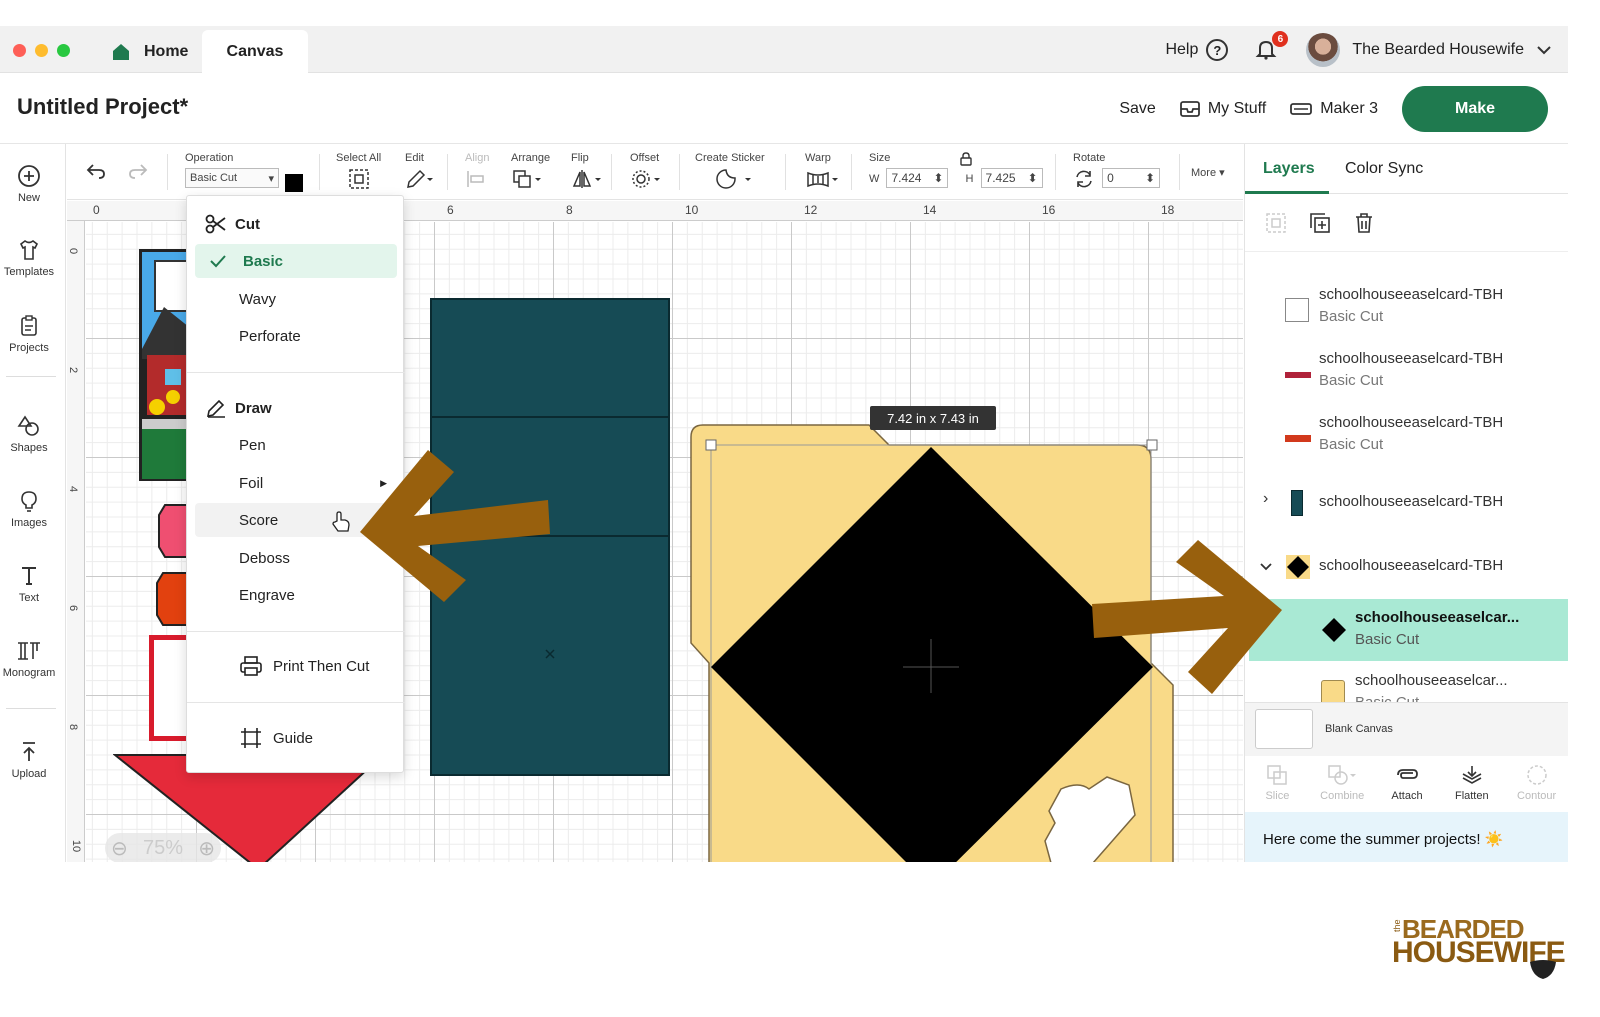 The height and width of the screenshot is (1017, 1600). Describe the element at coordinates (1471, 796) in the screenshot. I see `flatten-label: Flatten` at that location.